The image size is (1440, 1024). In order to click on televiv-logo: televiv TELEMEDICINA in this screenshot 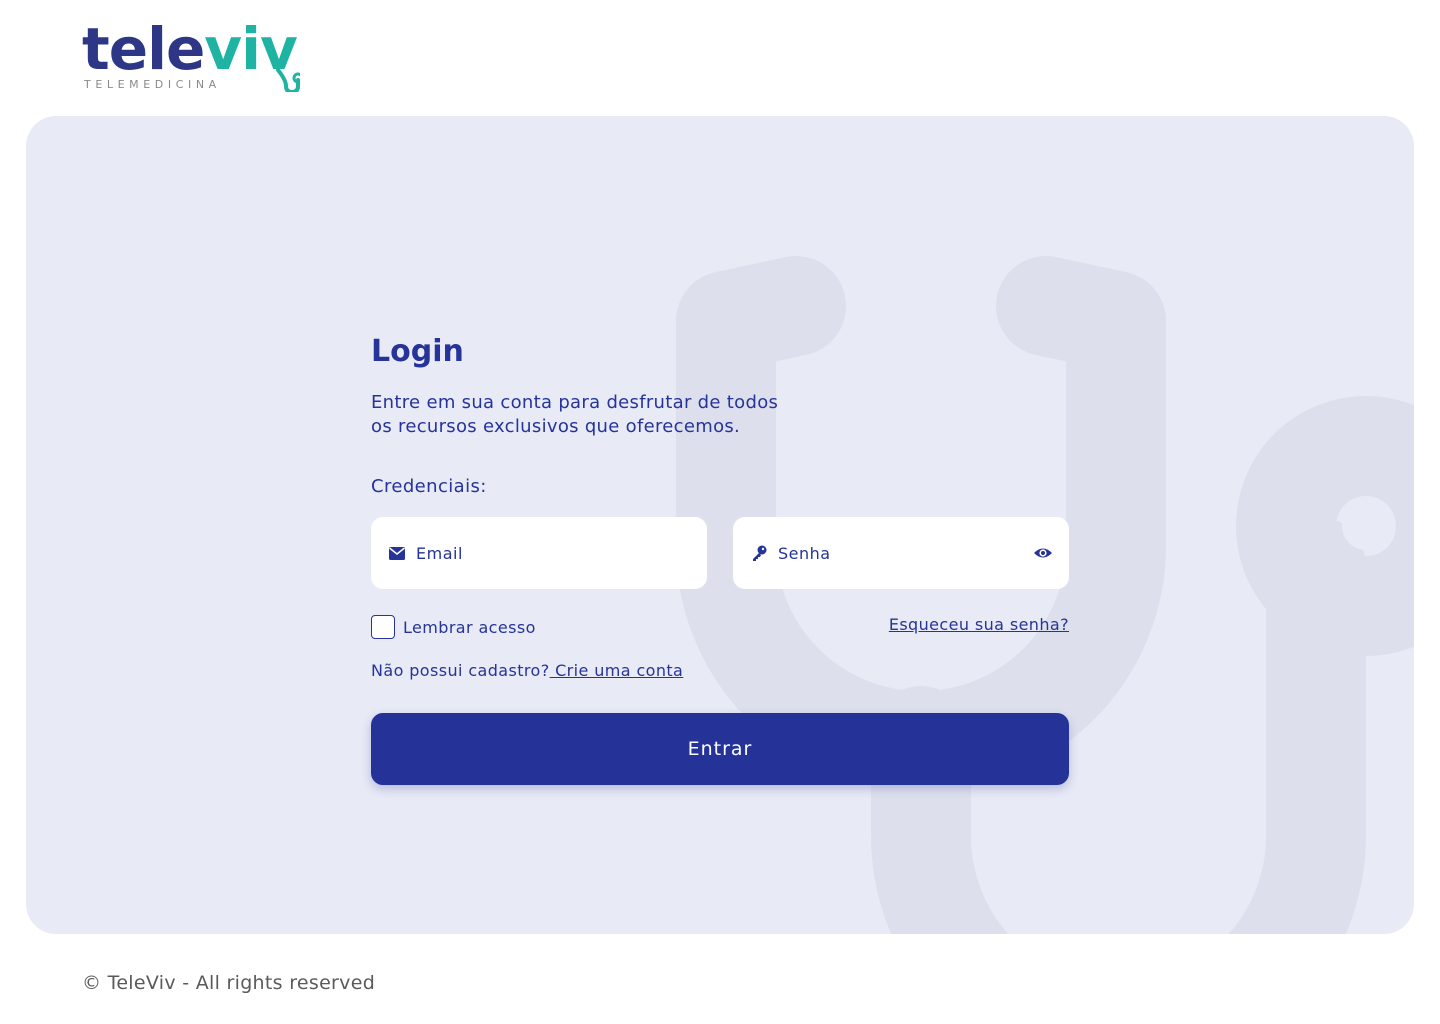, I will do `click(202, 55)`.